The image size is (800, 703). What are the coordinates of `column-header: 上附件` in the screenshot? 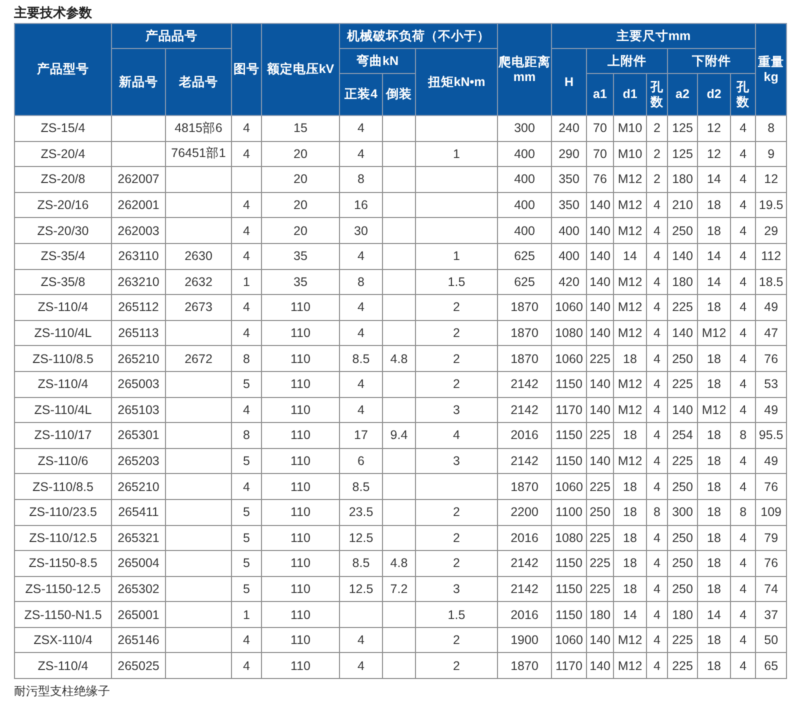 It's located at (627, 61).